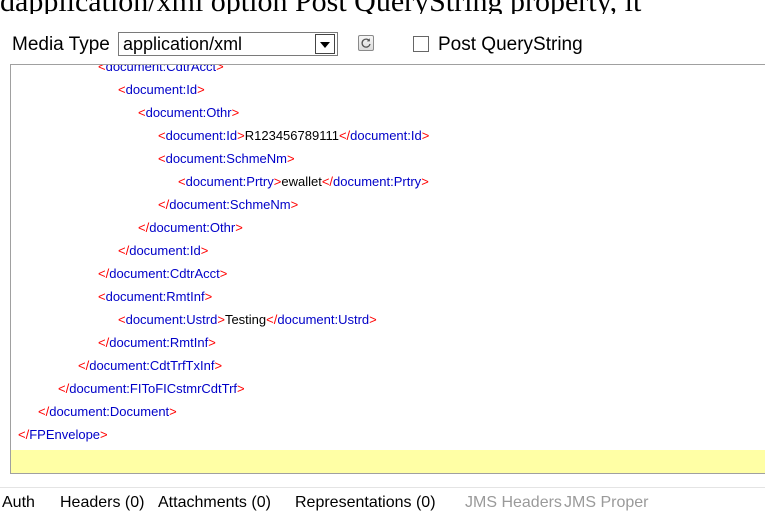  Describe the element at coordinates (65, 434) in the screenshot. I see `xml-tag-name: FPEnvelope` at that location.